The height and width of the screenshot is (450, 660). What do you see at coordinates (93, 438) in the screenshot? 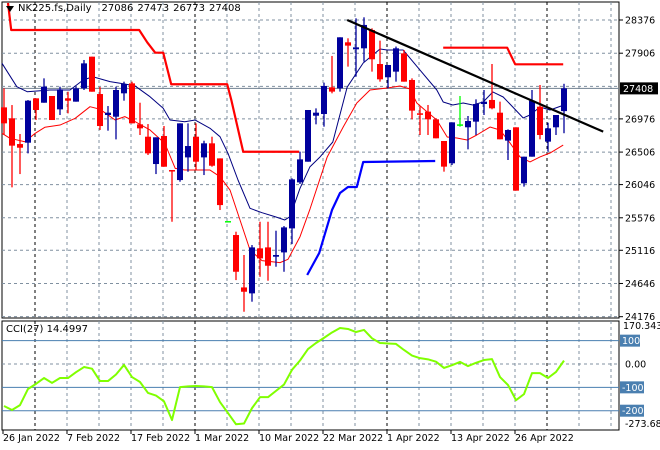
I see `date-label: 7 Feb 2022` at bounding box center [93, 438].